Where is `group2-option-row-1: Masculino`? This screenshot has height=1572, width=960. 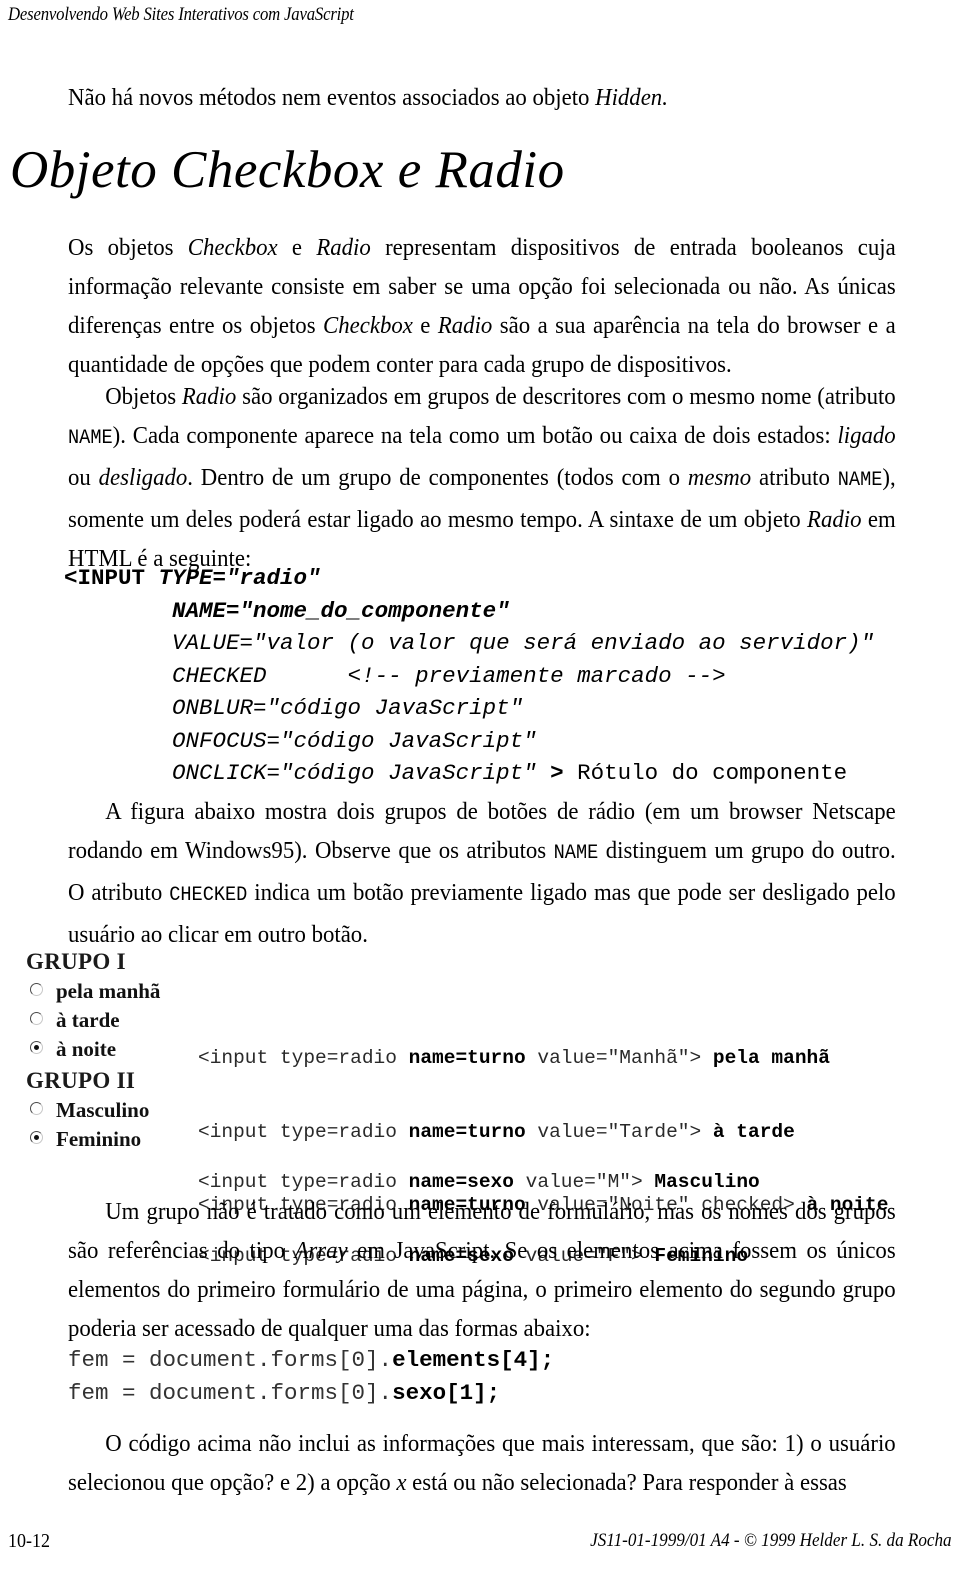
group2-option-row-1: Masculino is located at coordinates (121, 1109).